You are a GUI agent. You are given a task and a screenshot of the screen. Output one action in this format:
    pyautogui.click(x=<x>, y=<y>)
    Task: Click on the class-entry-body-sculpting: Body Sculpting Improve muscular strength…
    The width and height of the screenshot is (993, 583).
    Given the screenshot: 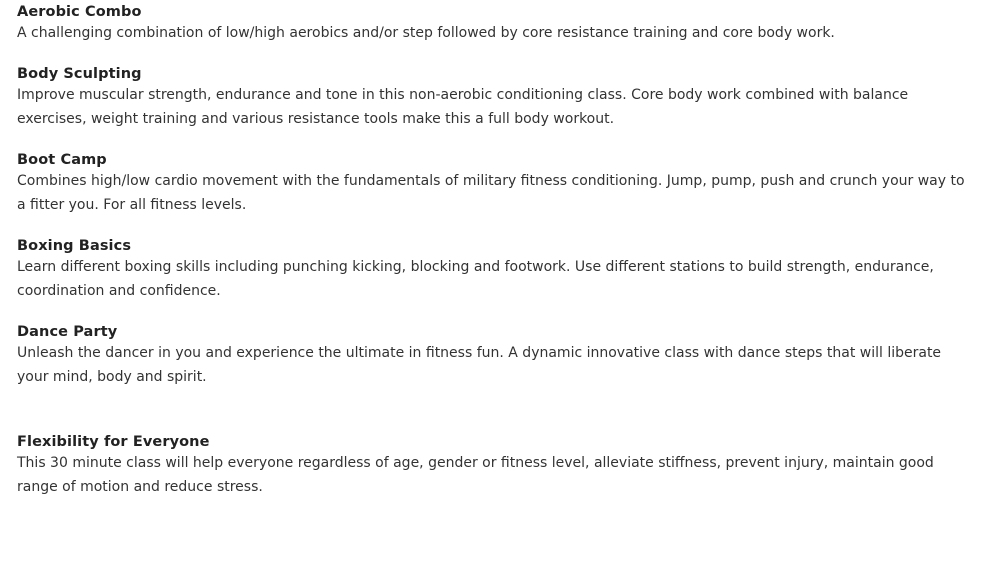 What is the action you would take?
    pyautogui.click(x=496, y=98)
    